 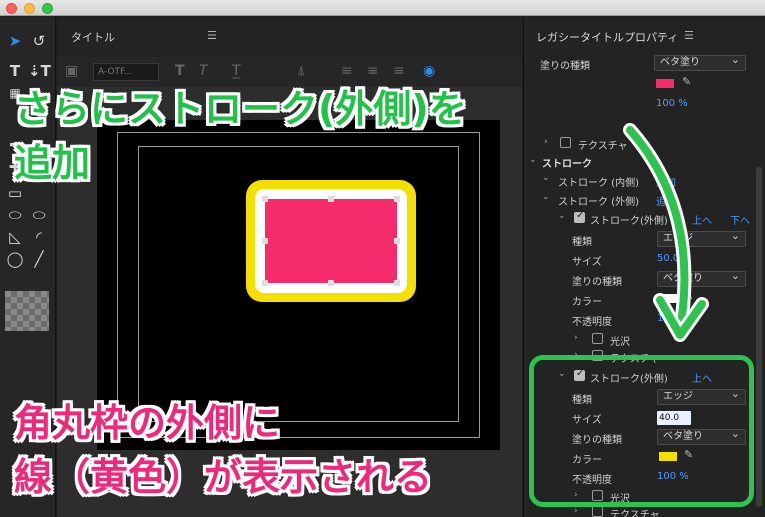 I want to click on texture-checkbox, so click(x=565, y=142).